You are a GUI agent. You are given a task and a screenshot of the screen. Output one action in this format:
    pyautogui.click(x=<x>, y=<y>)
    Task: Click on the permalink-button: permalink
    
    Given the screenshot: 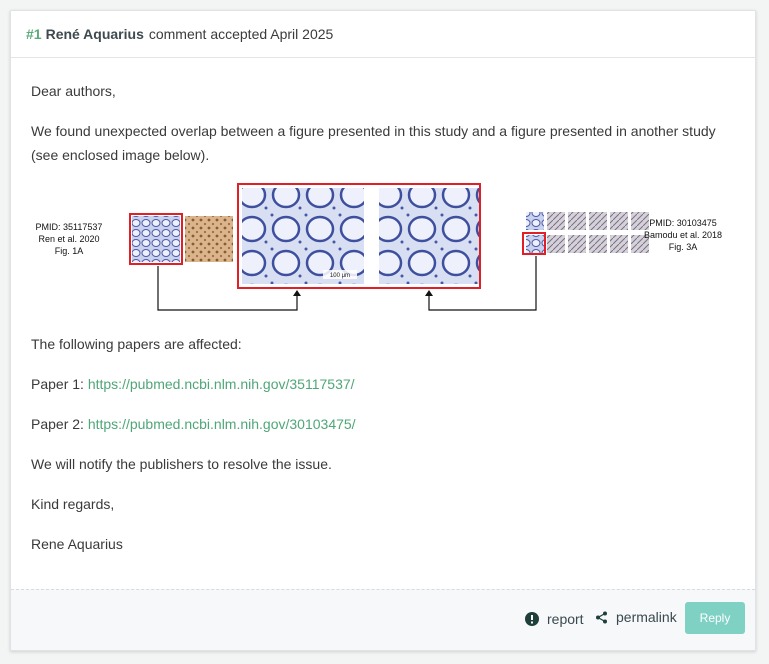 What is the action you would take?
    pyautogui.click(x=636, y=617)
    